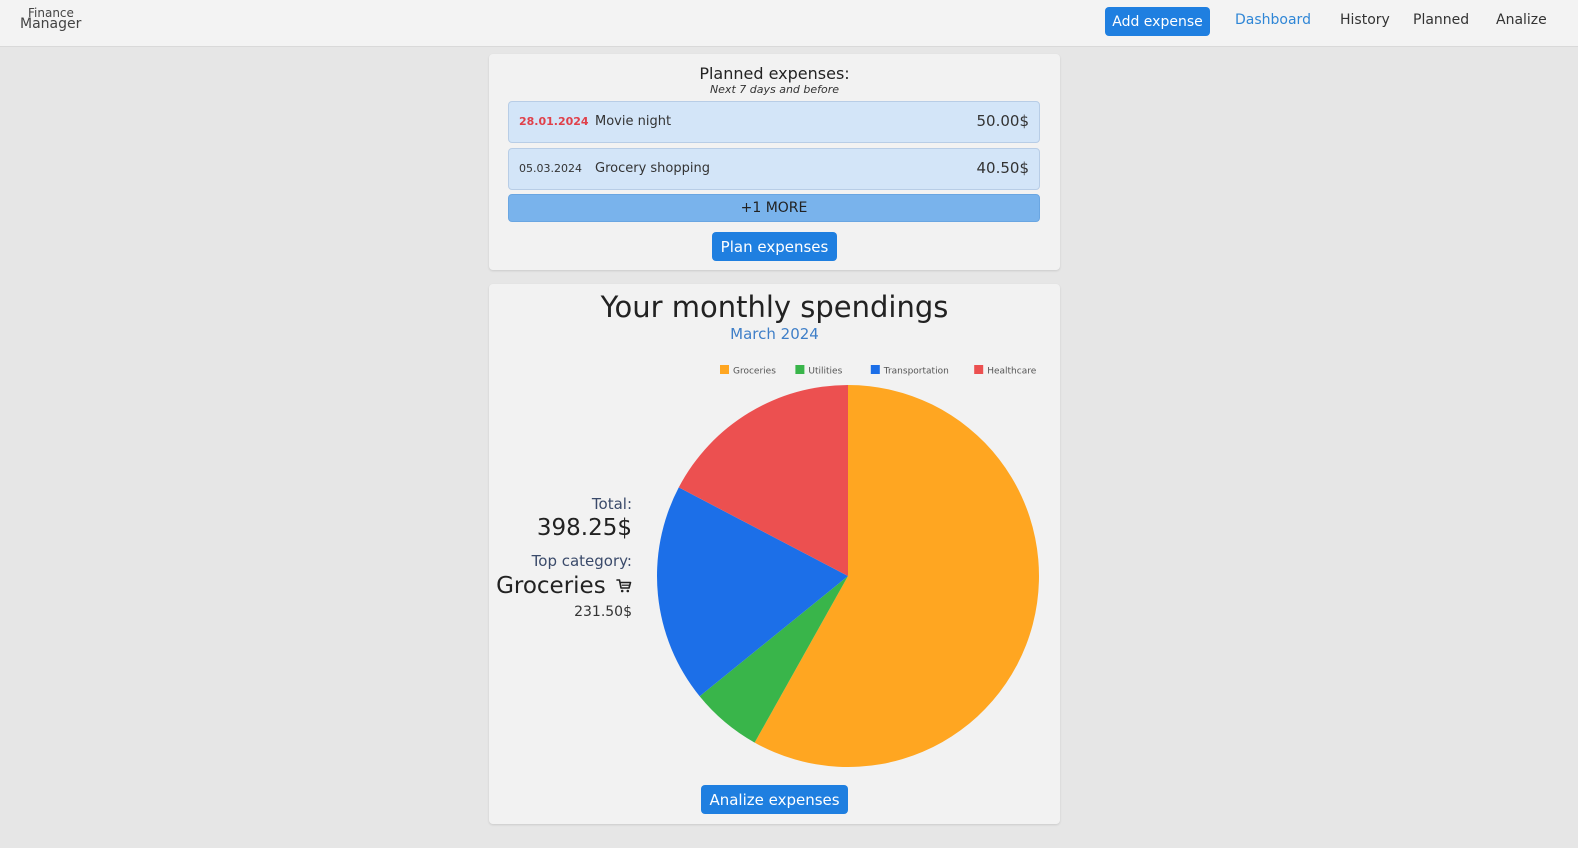 This screenshot has width=1578, height=848. What do you see at coordinates (550, 168) in the screenshot?
I see `expense-date: 05.03.2024` at bounding box center [550, 168].